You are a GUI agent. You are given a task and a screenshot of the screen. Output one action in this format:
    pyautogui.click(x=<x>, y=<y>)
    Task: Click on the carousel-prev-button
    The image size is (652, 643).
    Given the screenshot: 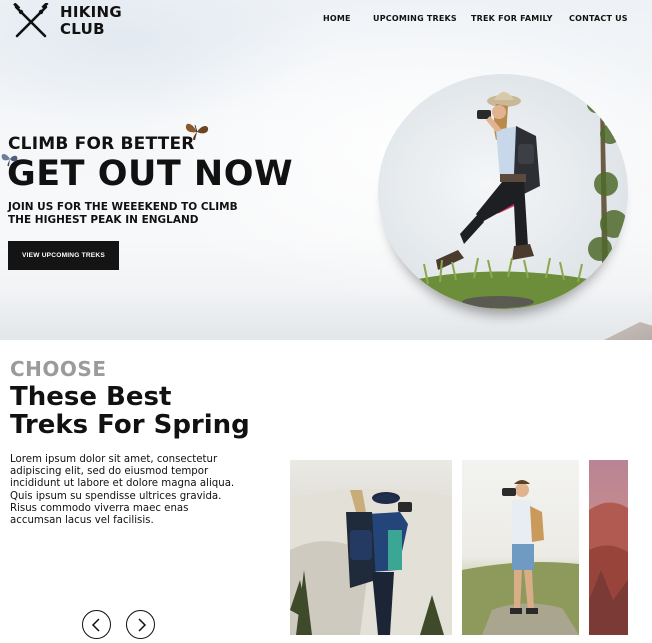 What is the action you would take?
    pyautogui.click(x=96, y=624)
    